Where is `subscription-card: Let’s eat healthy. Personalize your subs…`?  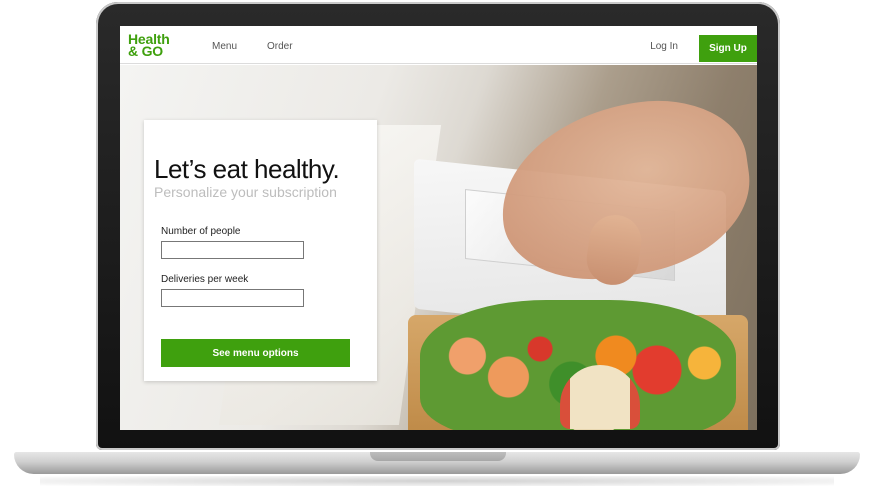
subscription-card: Let’s eat healthy. Personalize your subs… is located at coordinates (260, 250).